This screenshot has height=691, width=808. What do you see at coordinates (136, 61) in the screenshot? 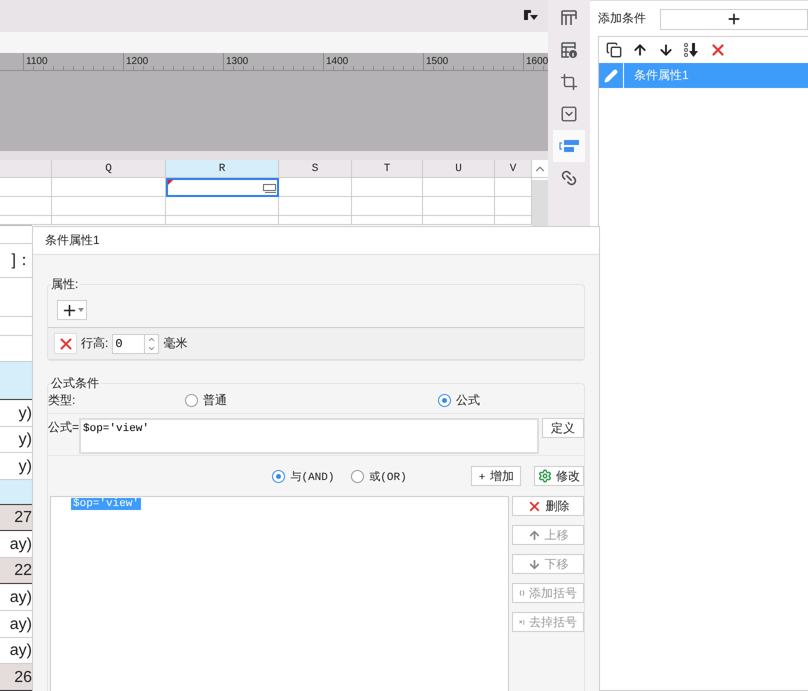
I see `ruler-label: 1200` at bounding box center [136, 61].